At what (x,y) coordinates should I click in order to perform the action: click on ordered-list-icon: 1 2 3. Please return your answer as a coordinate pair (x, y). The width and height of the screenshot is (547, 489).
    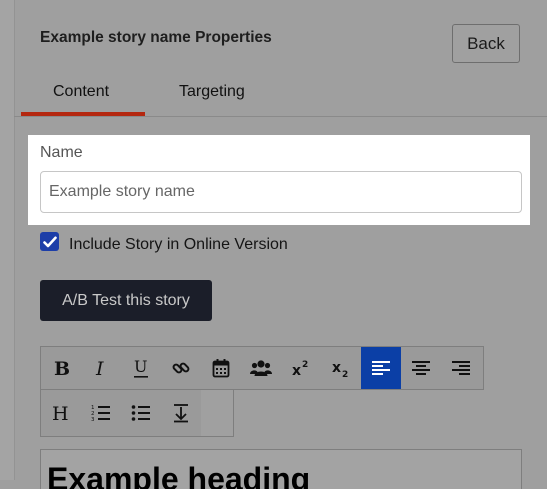
    Looking at the image, I should click on (101, 413).